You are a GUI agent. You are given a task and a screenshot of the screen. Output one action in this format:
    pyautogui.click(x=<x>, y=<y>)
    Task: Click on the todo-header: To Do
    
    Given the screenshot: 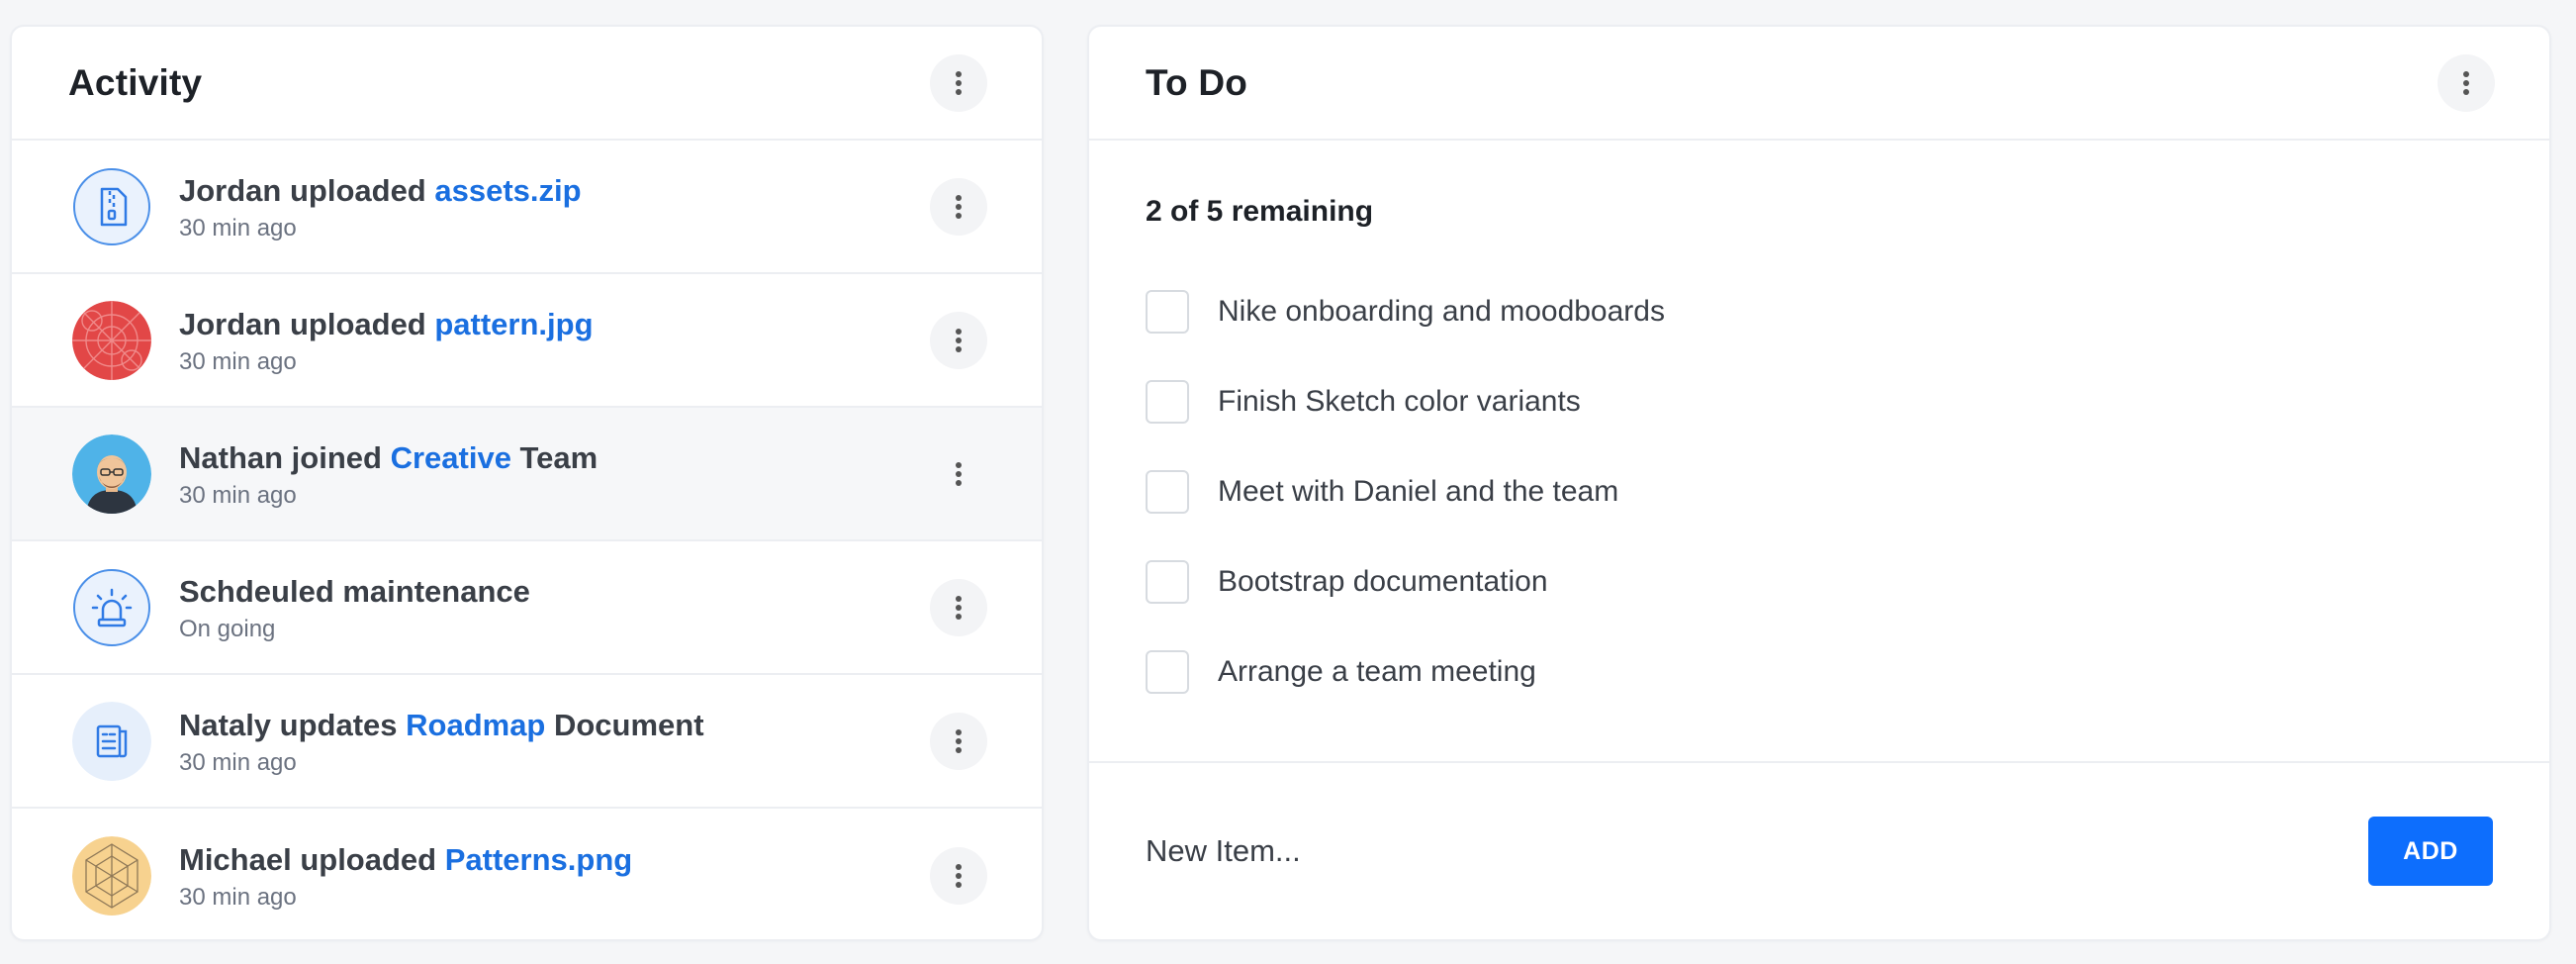 What is the action you would take?
    pyautogui.click(x=1819, y=84)
    